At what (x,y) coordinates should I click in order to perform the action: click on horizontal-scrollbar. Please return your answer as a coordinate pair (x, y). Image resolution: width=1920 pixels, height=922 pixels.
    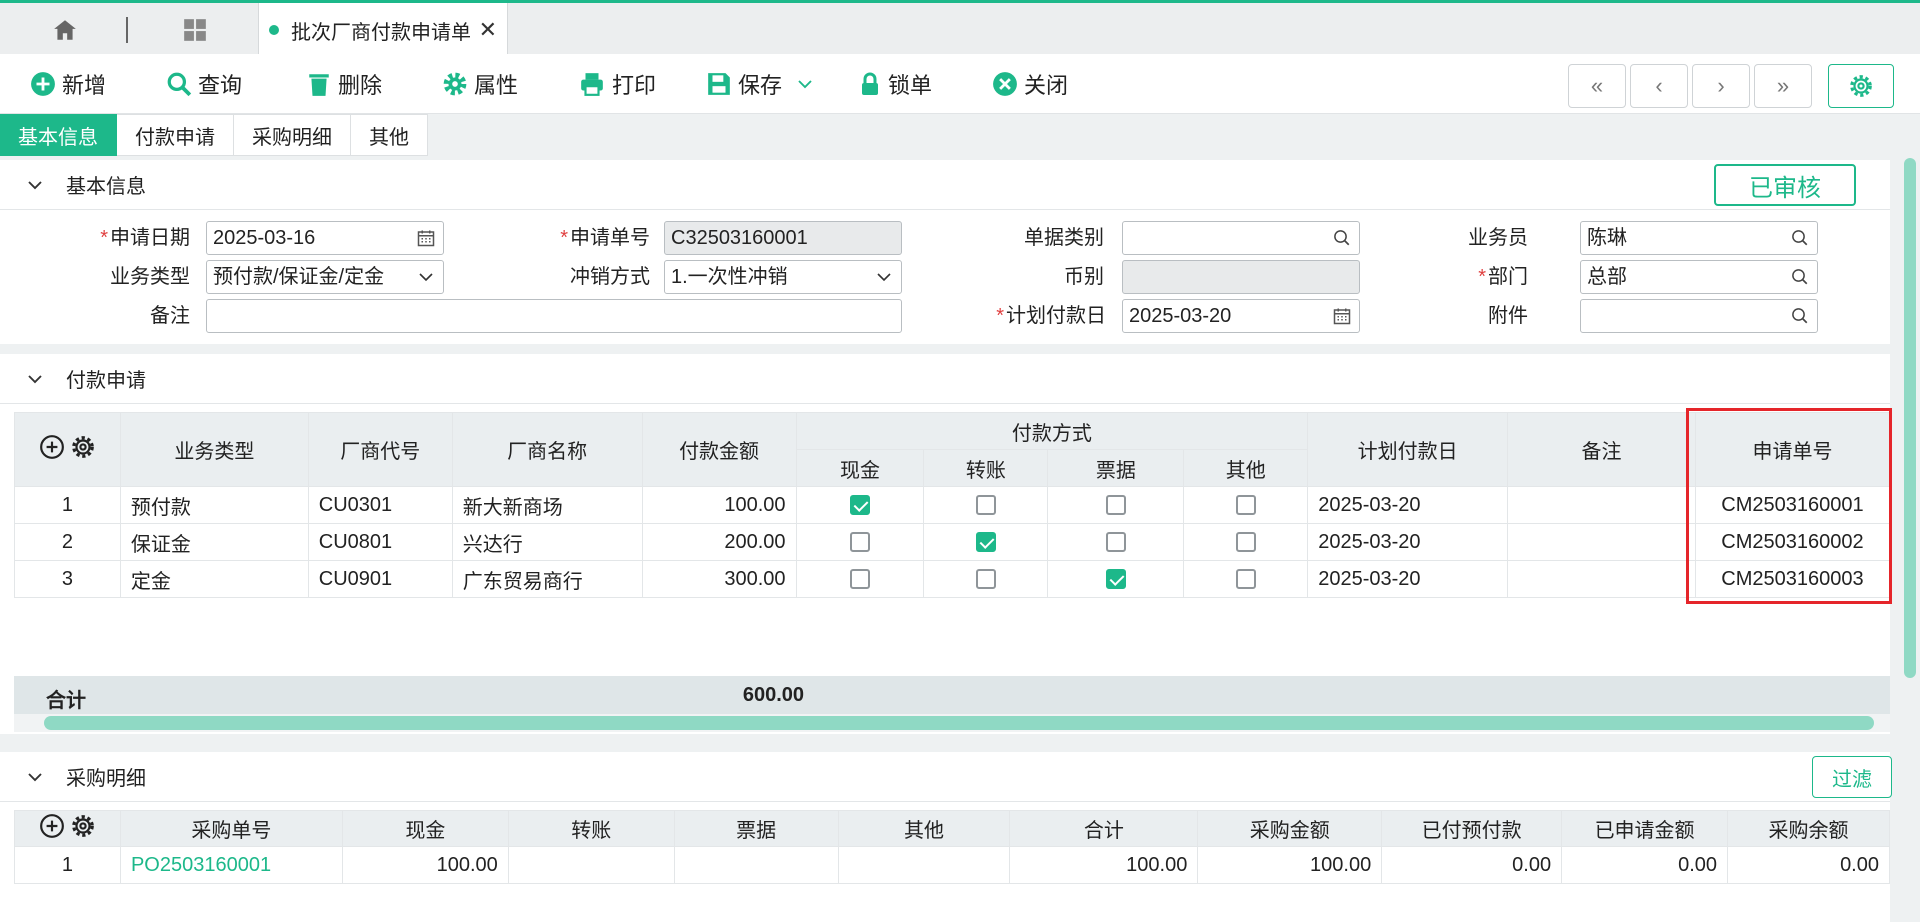
    Looking at the image, I should click on (952, 723).